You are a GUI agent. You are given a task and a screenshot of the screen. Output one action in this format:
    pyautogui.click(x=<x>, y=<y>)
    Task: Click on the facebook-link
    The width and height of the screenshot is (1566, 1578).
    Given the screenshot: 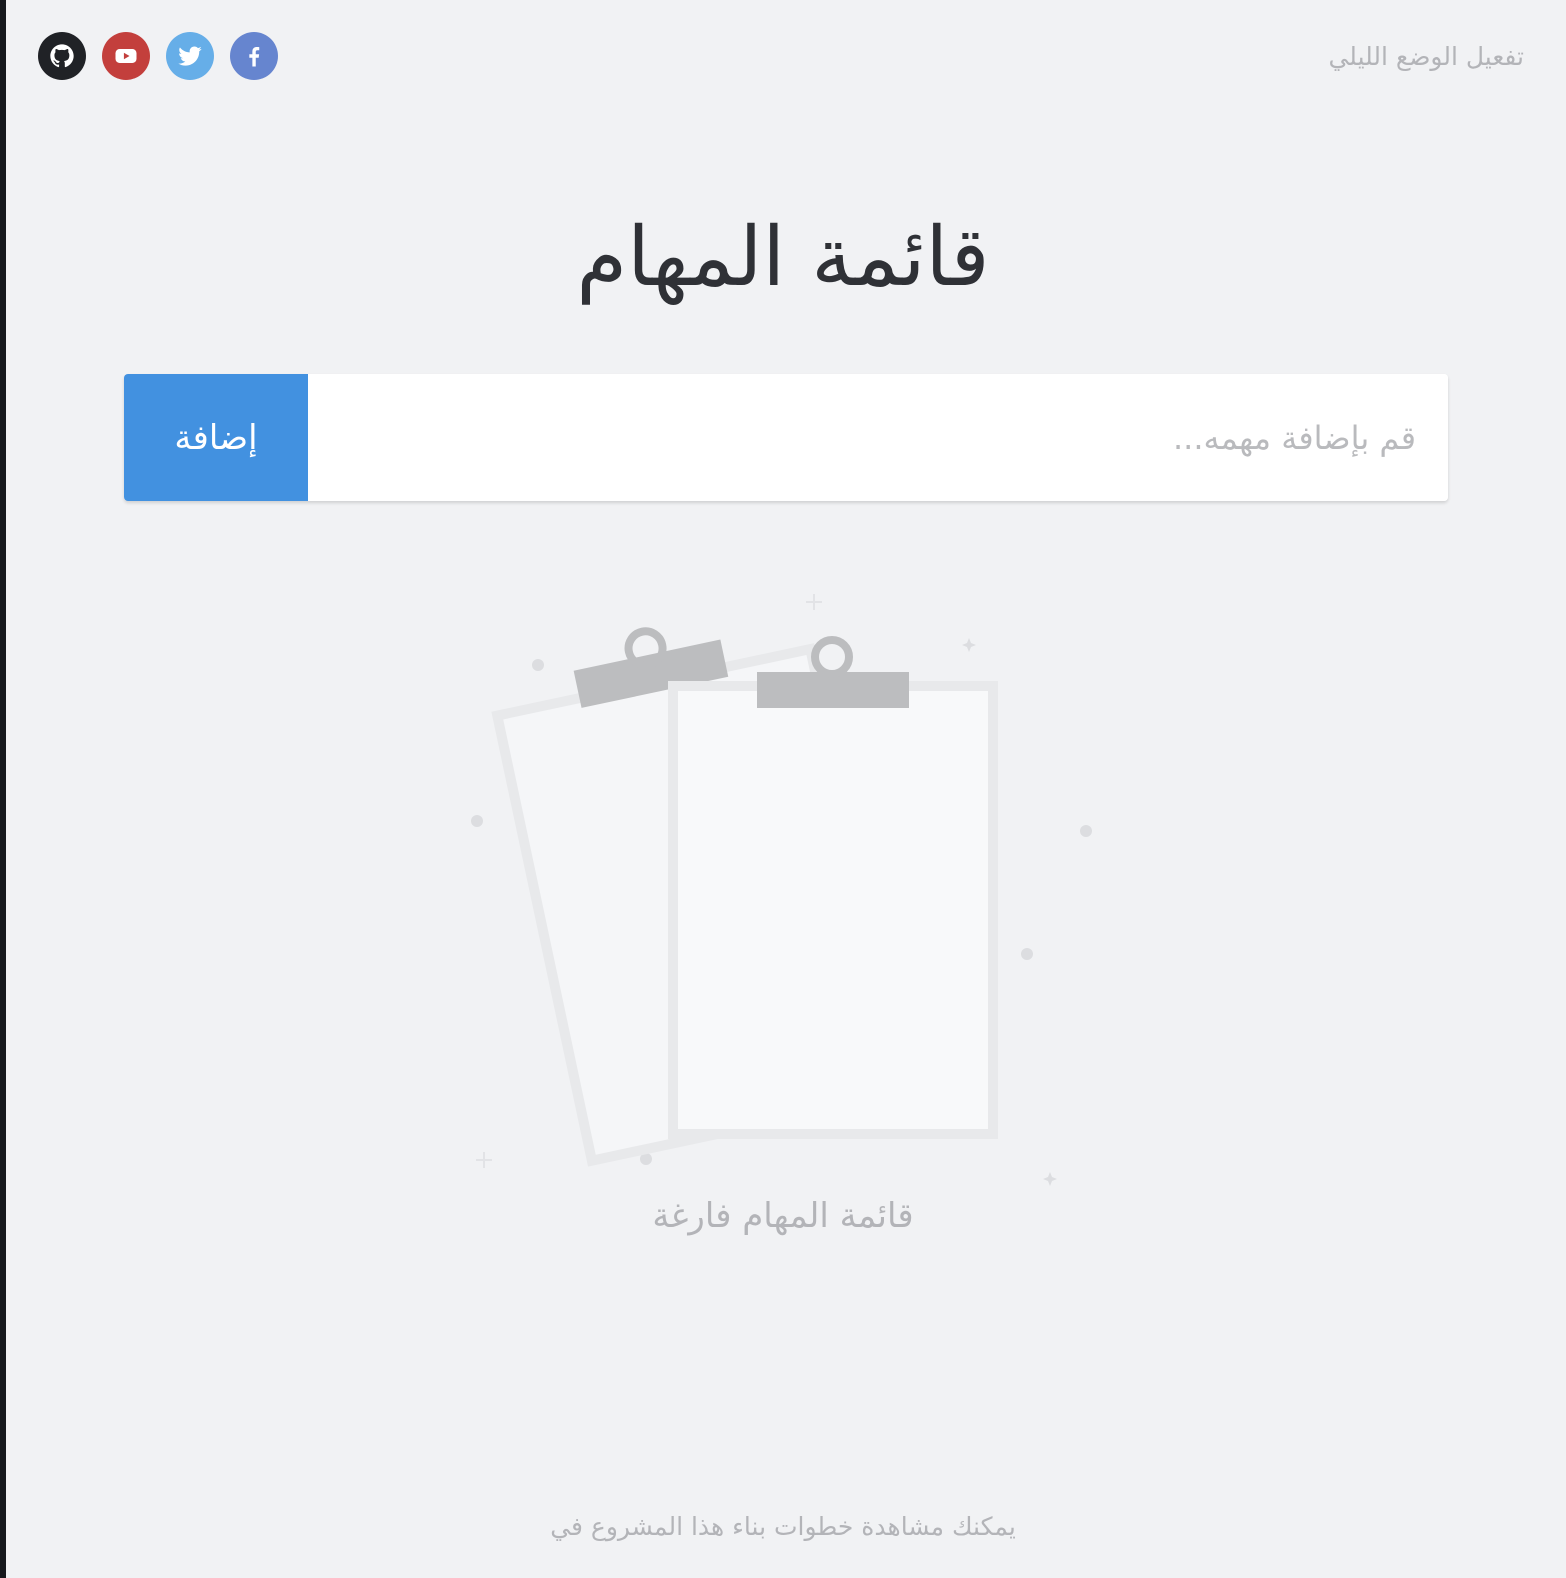 What is the action you would take?
    pyautogui.click(x=254, y=56)
    